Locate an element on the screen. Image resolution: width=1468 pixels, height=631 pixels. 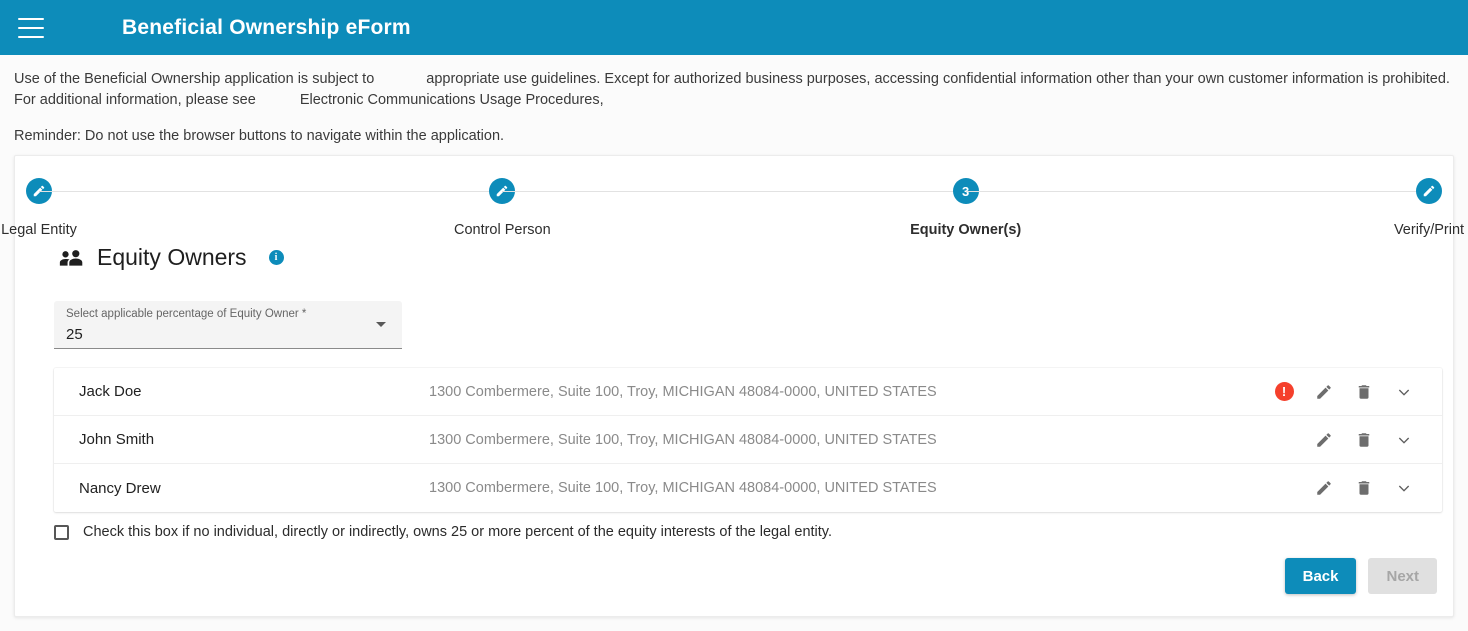
owner-name: Jack Doe is located at coordinates (110, 391).